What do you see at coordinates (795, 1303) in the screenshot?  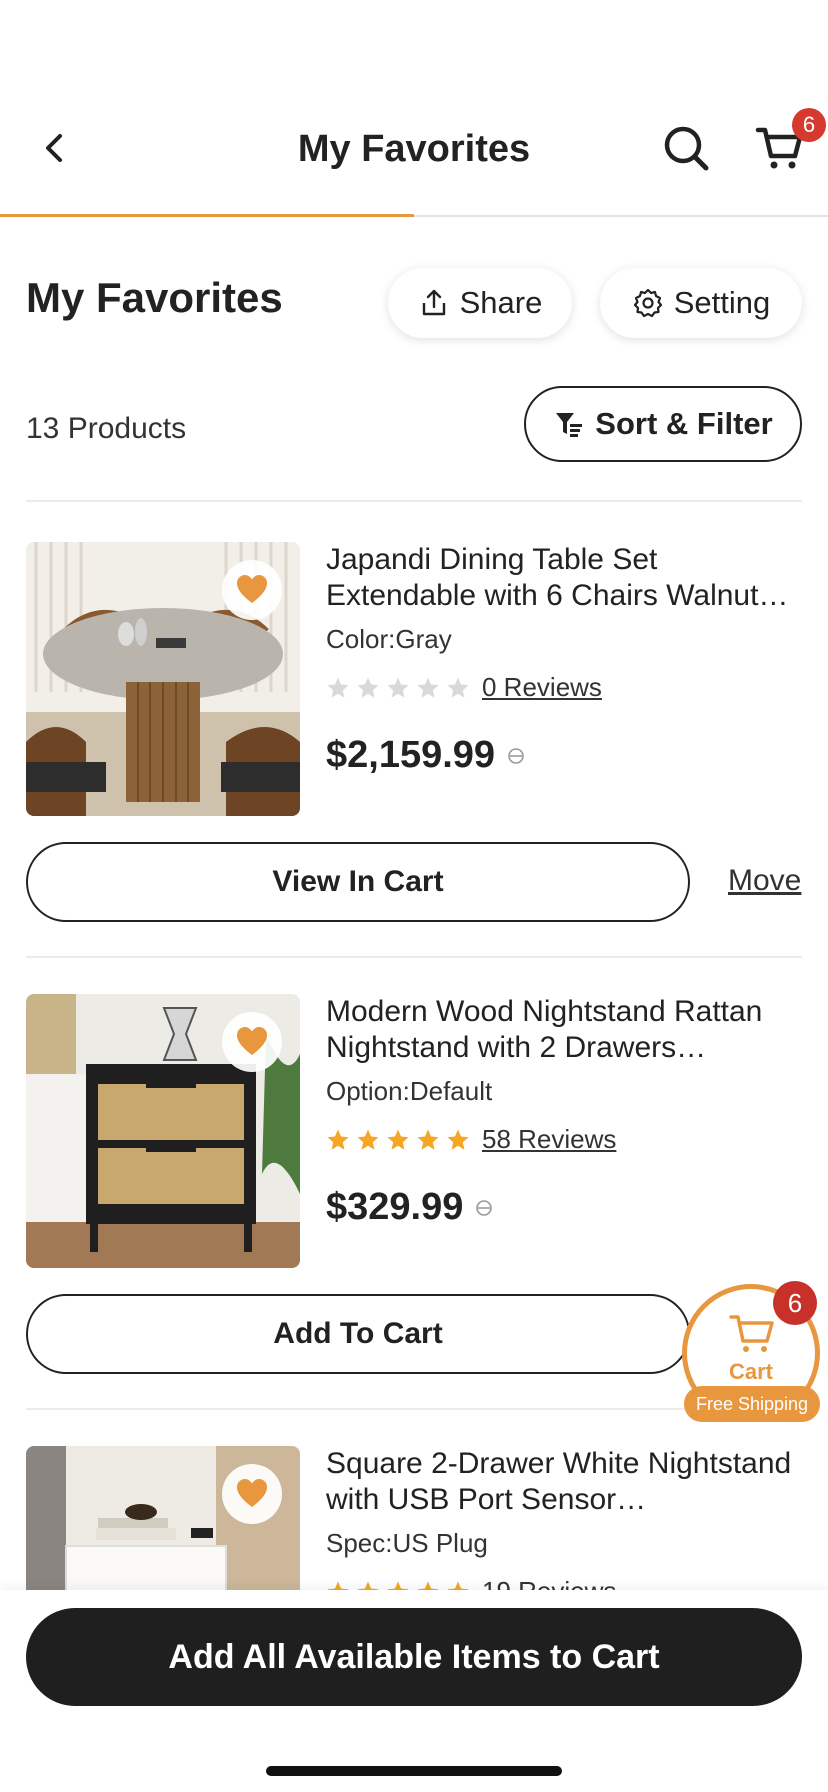 I see `floating-cart-badge: 6` at bounding box center [795, 1303].